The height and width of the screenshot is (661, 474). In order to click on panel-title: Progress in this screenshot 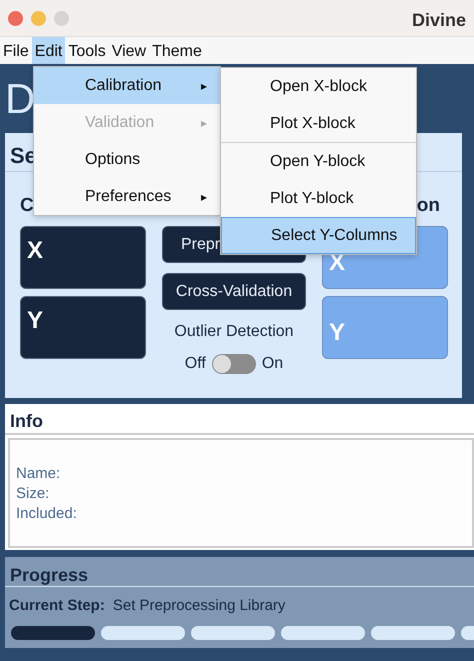, I will do `click(239, 572)`.